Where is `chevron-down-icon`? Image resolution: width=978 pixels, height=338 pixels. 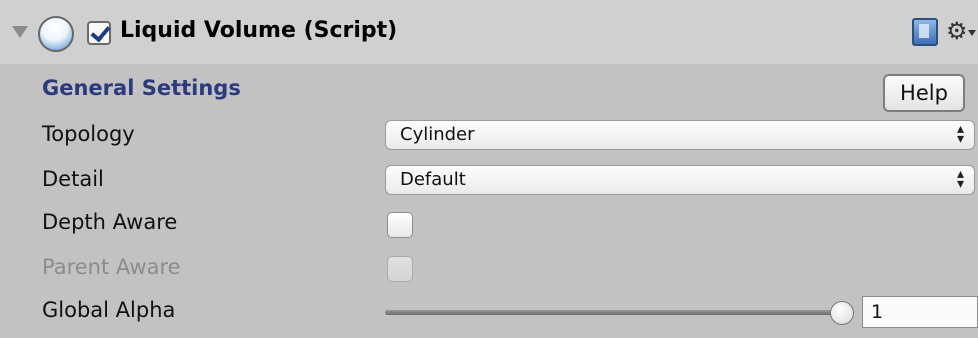
chevron-down-icon is located at coordinates (972, 33).